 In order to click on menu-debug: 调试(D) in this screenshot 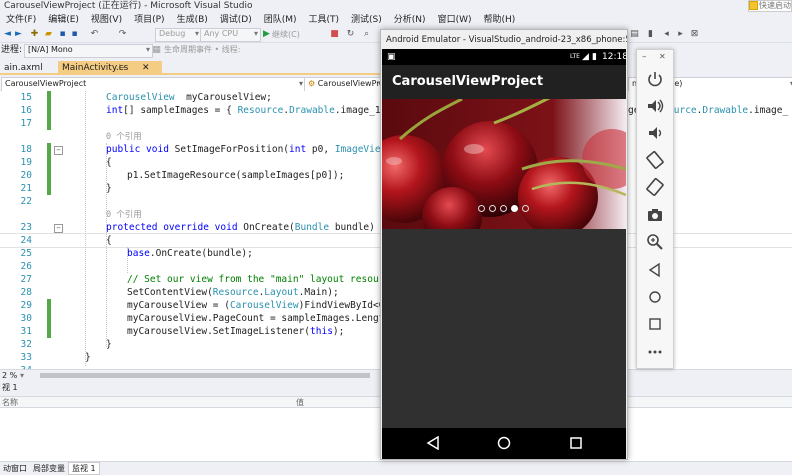, I will do `click(236, 20)`.